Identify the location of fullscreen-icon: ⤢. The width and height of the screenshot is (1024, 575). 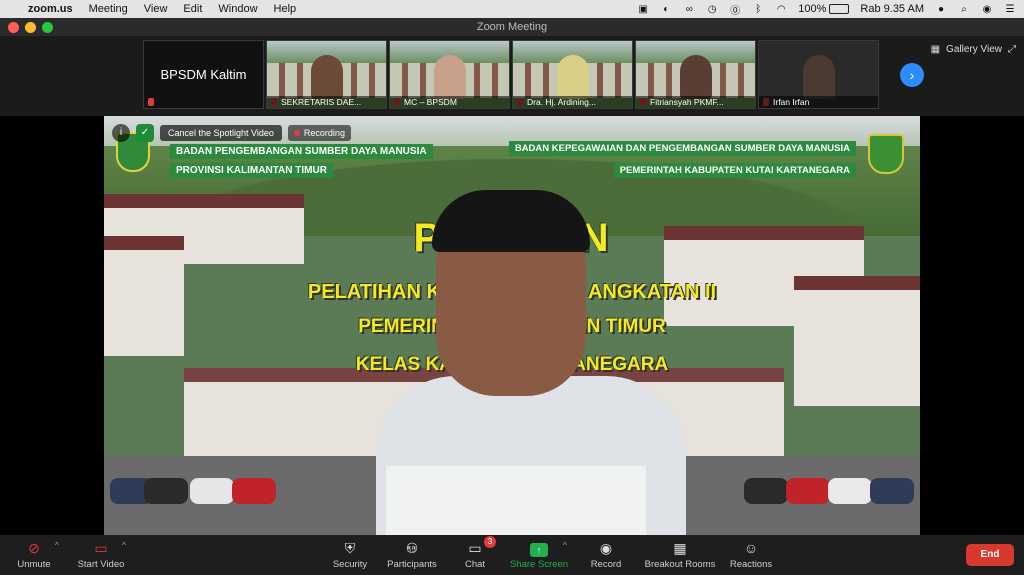
(1012, 49).